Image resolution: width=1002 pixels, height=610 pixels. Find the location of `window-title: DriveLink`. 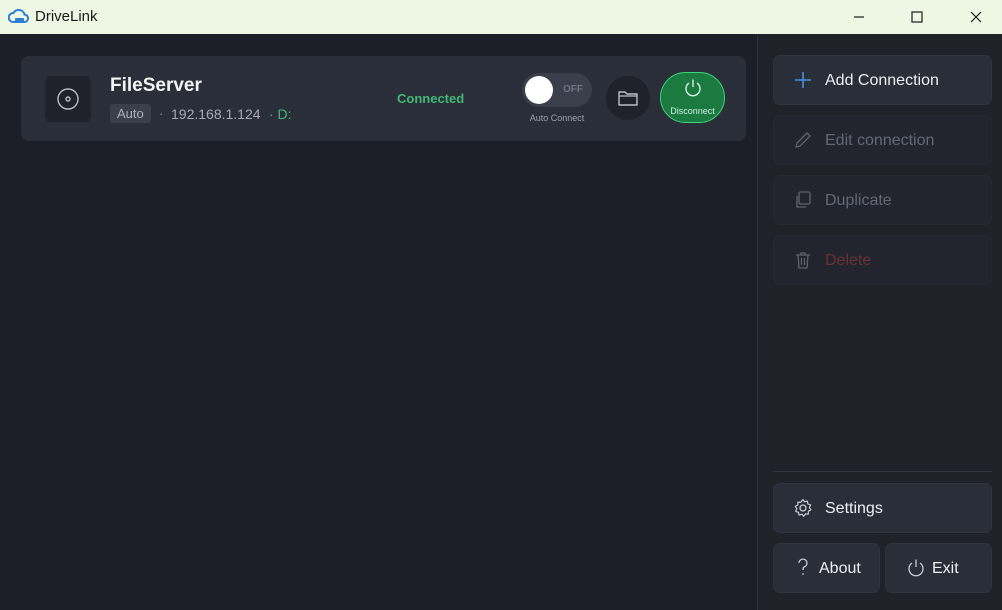

window-title: DriveLink is located at coordinates (66, 16).